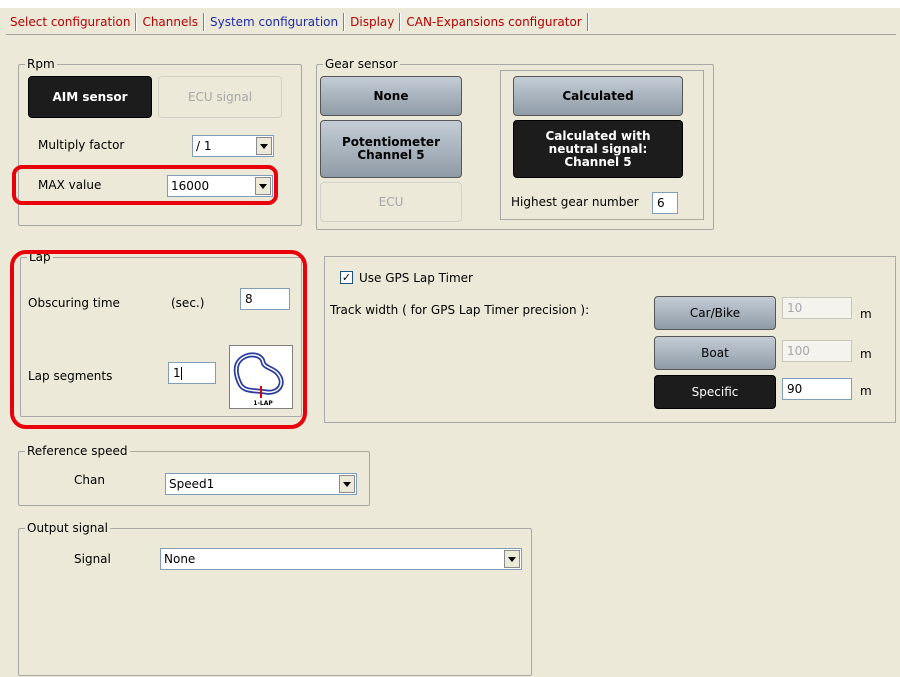 This screenshot has height=677, width=900. What do you see at coordinates (180, 559) in the screenshot?
I see `output-signal-value: None` at bounding box center [180, 559].